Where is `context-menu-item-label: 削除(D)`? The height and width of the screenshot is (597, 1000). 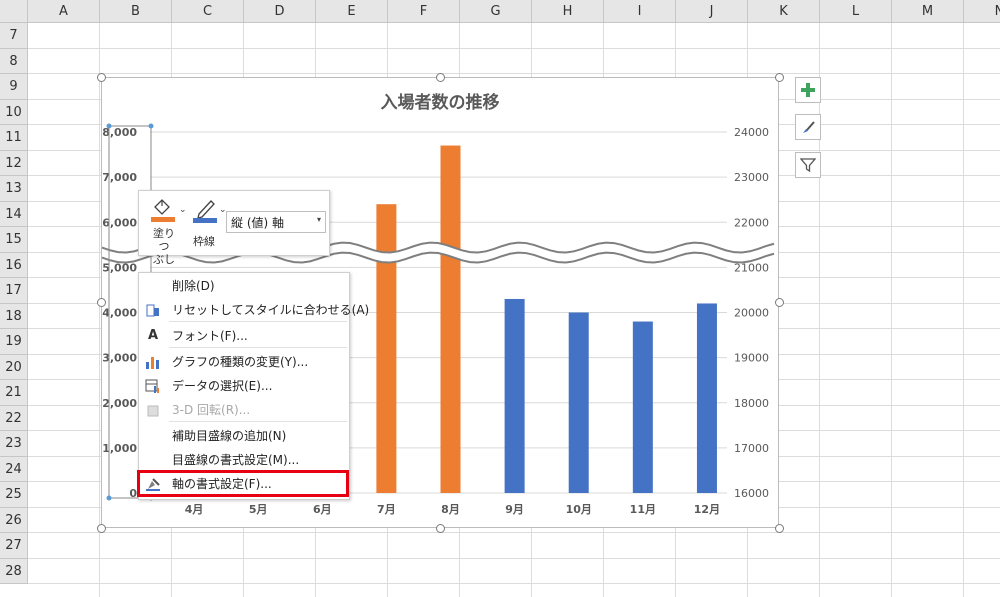 context-menu-item-label: 削除(D) is located at coordinates (193, 286).